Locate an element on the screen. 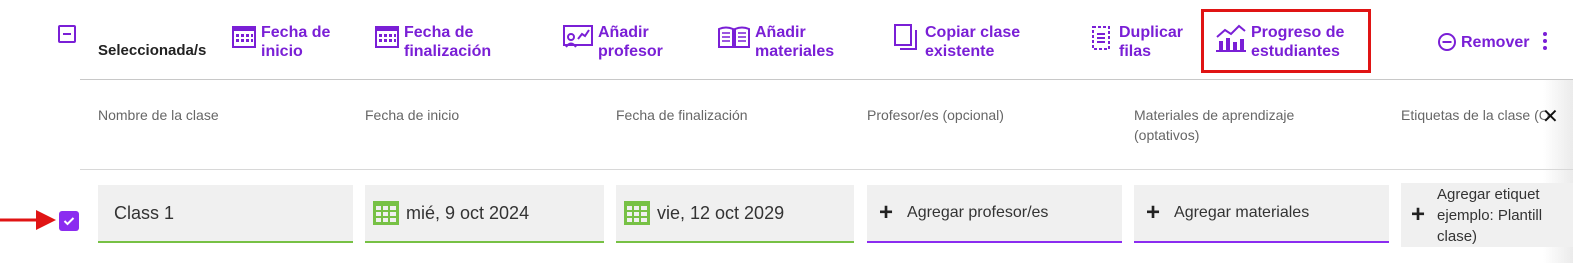 This screenshot has width=1573, height=263. class-name-value: Class 1 is located at coordinates (144, 212).